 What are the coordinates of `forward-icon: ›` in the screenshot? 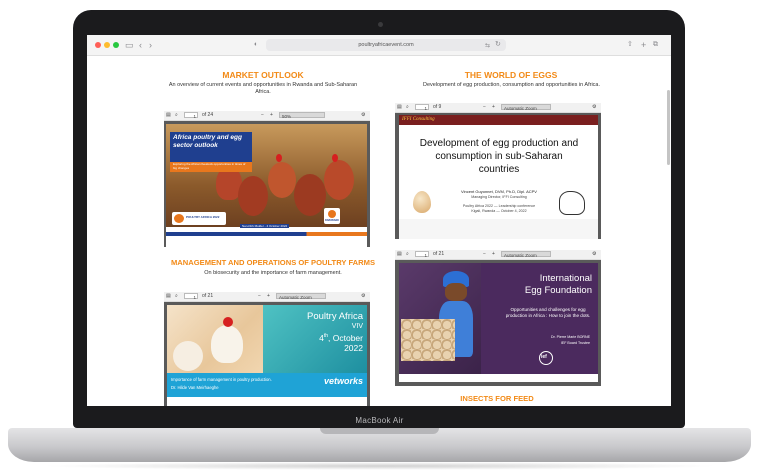 It's located at (150, 45).